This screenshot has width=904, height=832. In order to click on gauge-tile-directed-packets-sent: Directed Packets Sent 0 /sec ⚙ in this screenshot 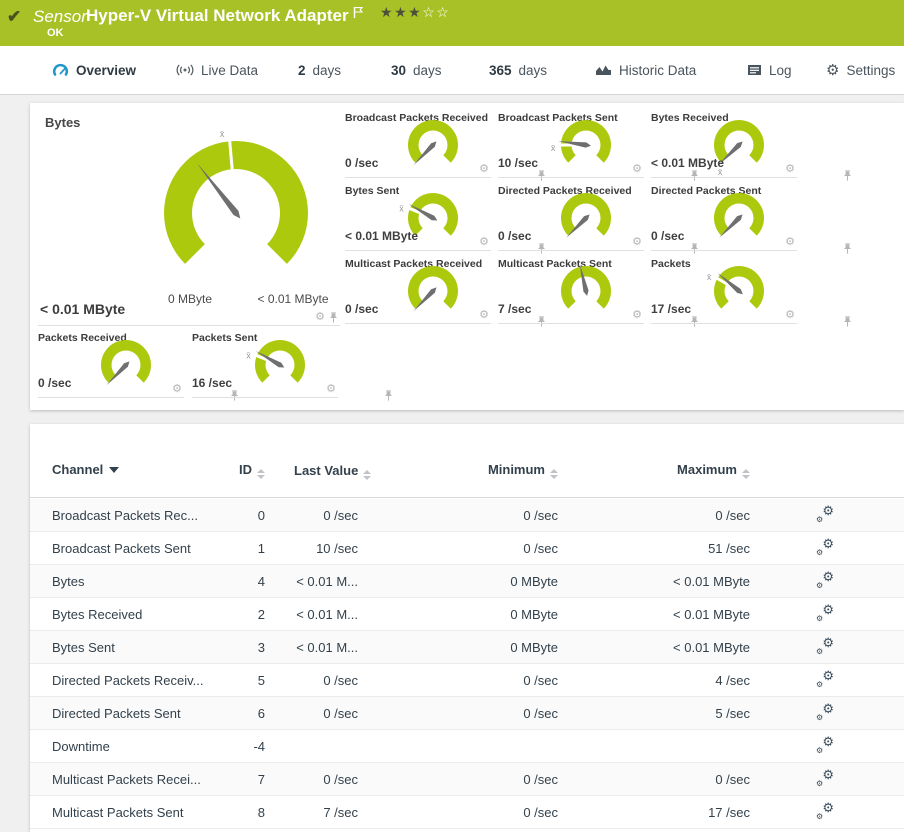, I will do `click(751, 219)`.